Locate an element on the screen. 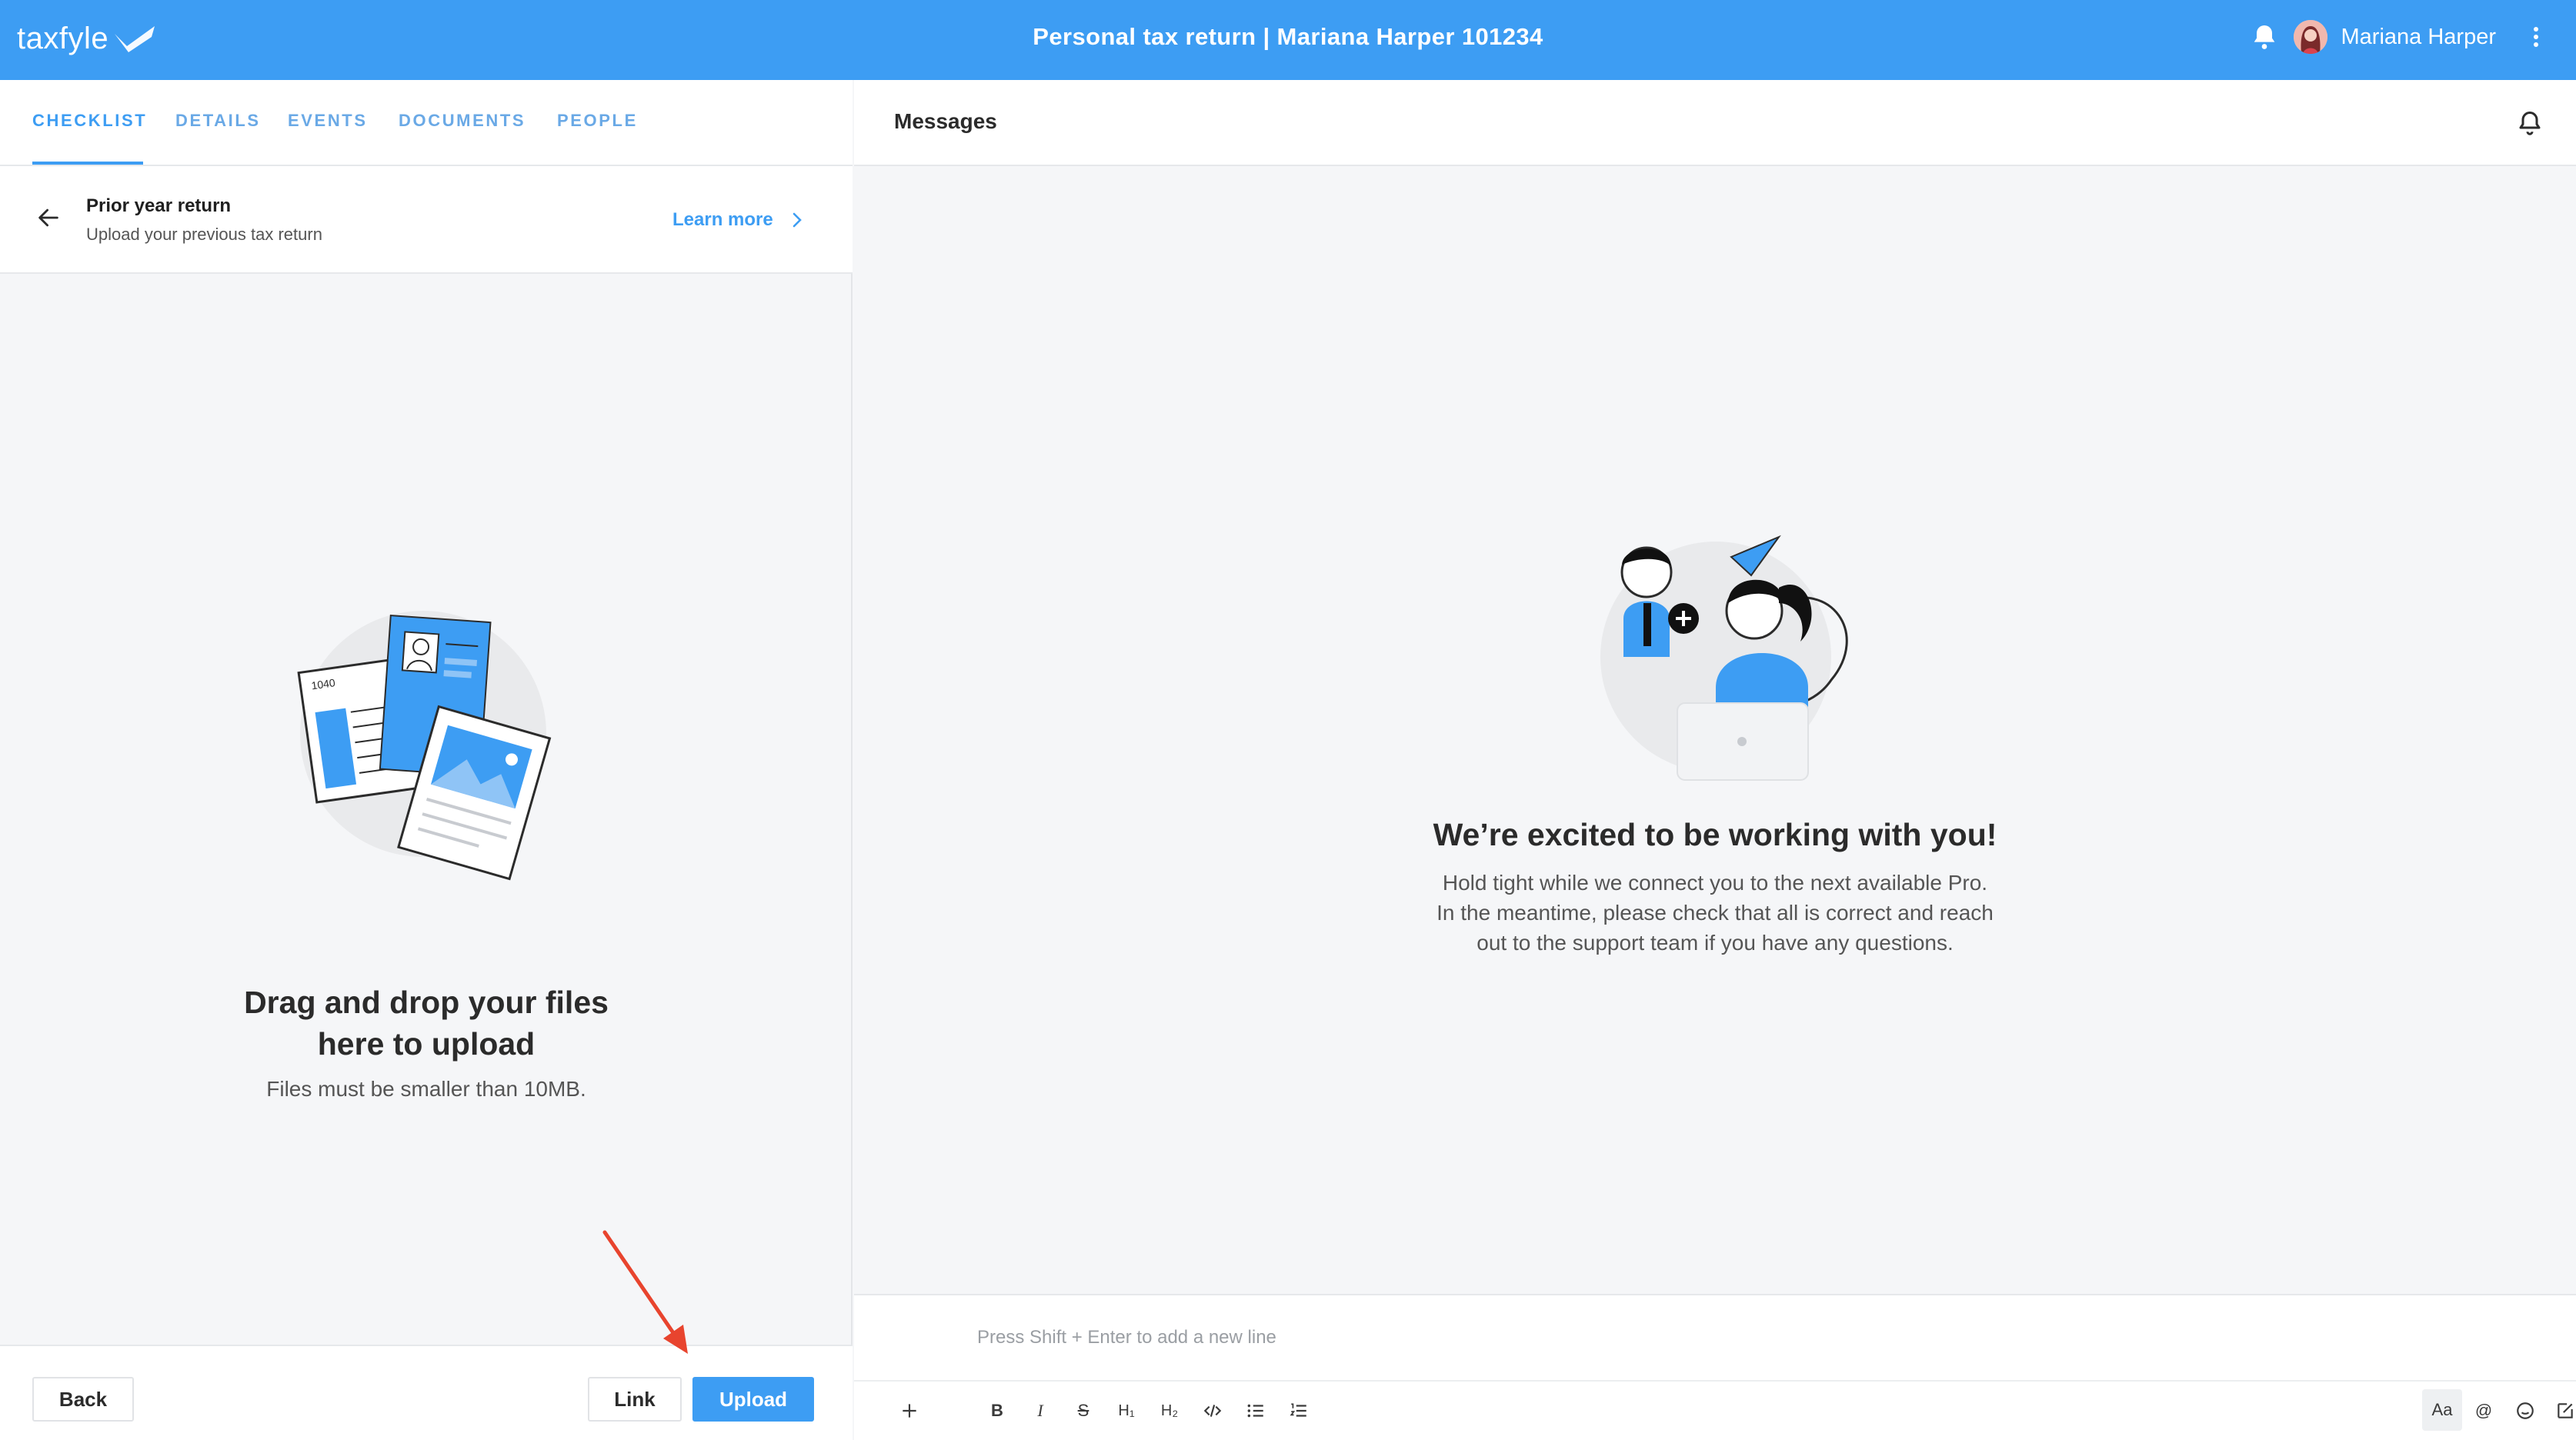 The image size is (2576, 1440). dropzone-title-line-2: here to upload is located at coordinates (427, 1044).